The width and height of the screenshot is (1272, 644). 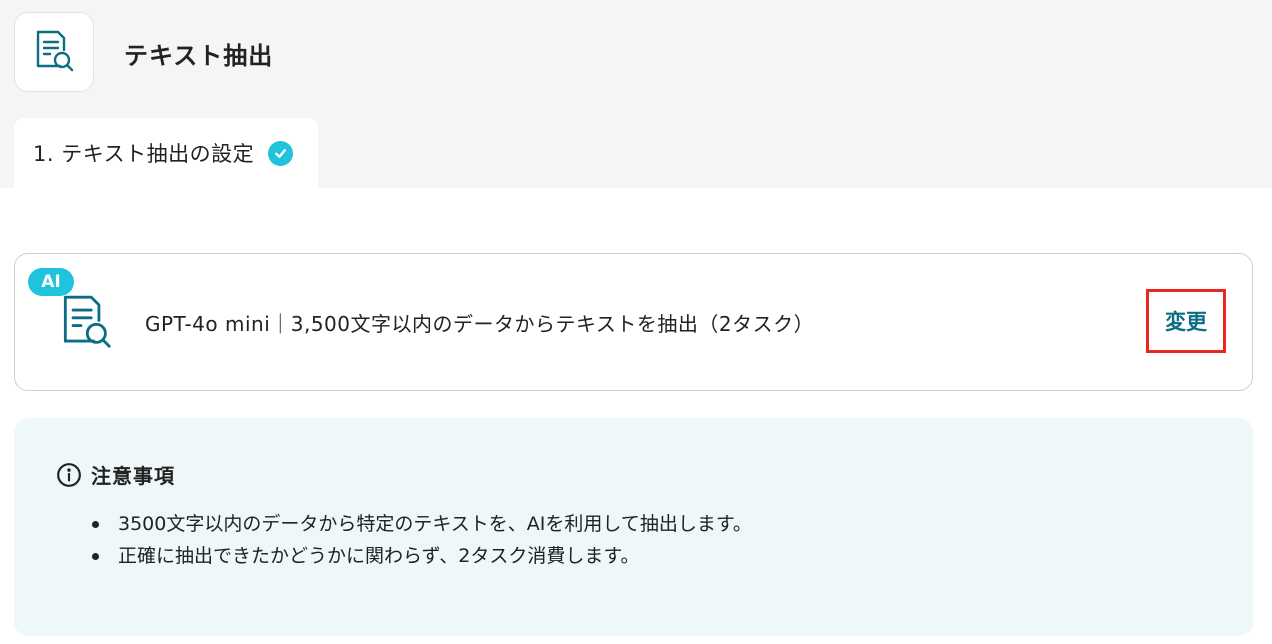 I want to click on step-label: 1. テキスト抽出の設定, so click(x=144, y=154).